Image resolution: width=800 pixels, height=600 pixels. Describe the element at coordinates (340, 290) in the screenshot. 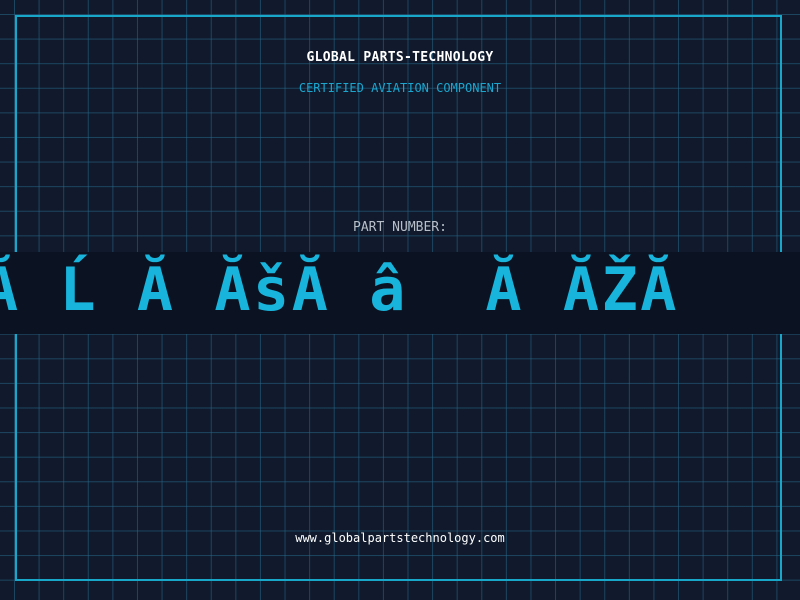

I see `part-number-value: Ă Ĺ Ă ĂšĂ â Ă ĂŽĂ` at that location.